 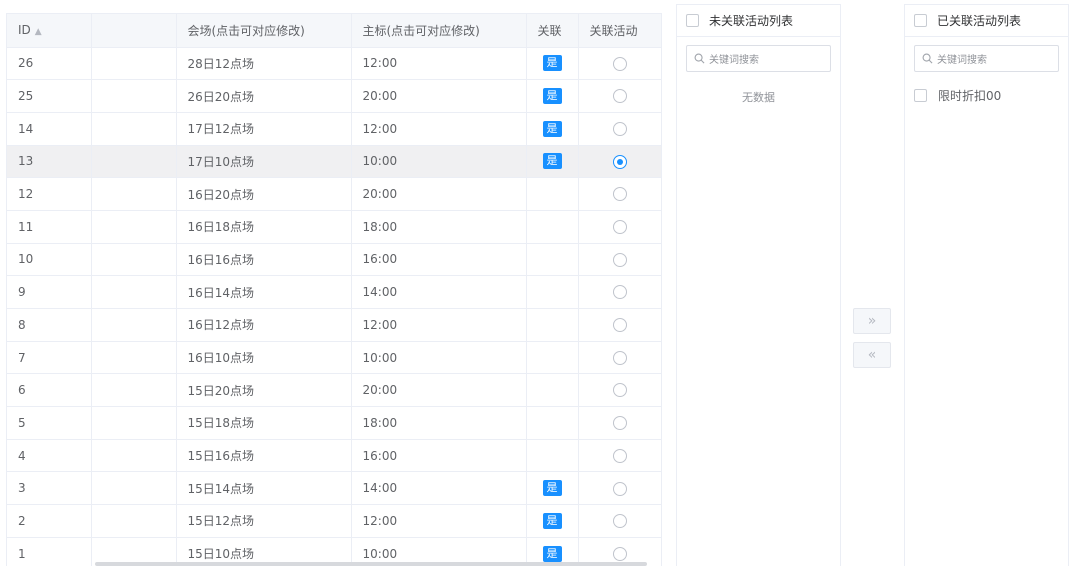 I want to click on cell-venue: 16日20点场, so click(x=264, y=194).